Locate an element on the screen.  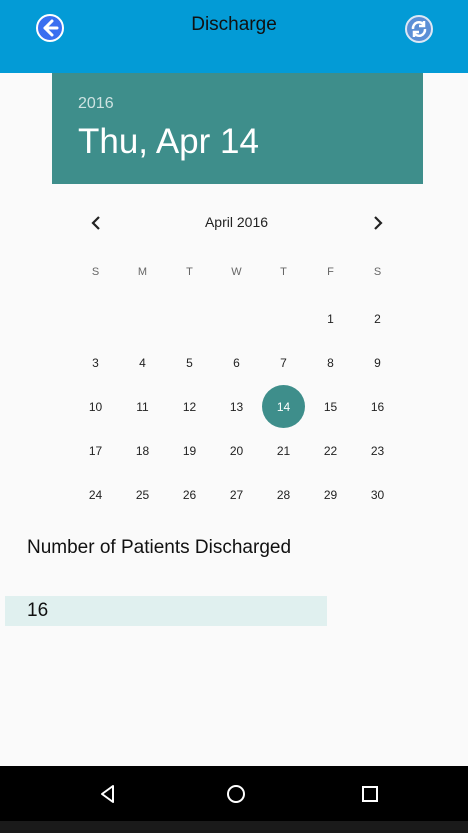
calendar-day-number: 25 is located at coordinates (142, 495).